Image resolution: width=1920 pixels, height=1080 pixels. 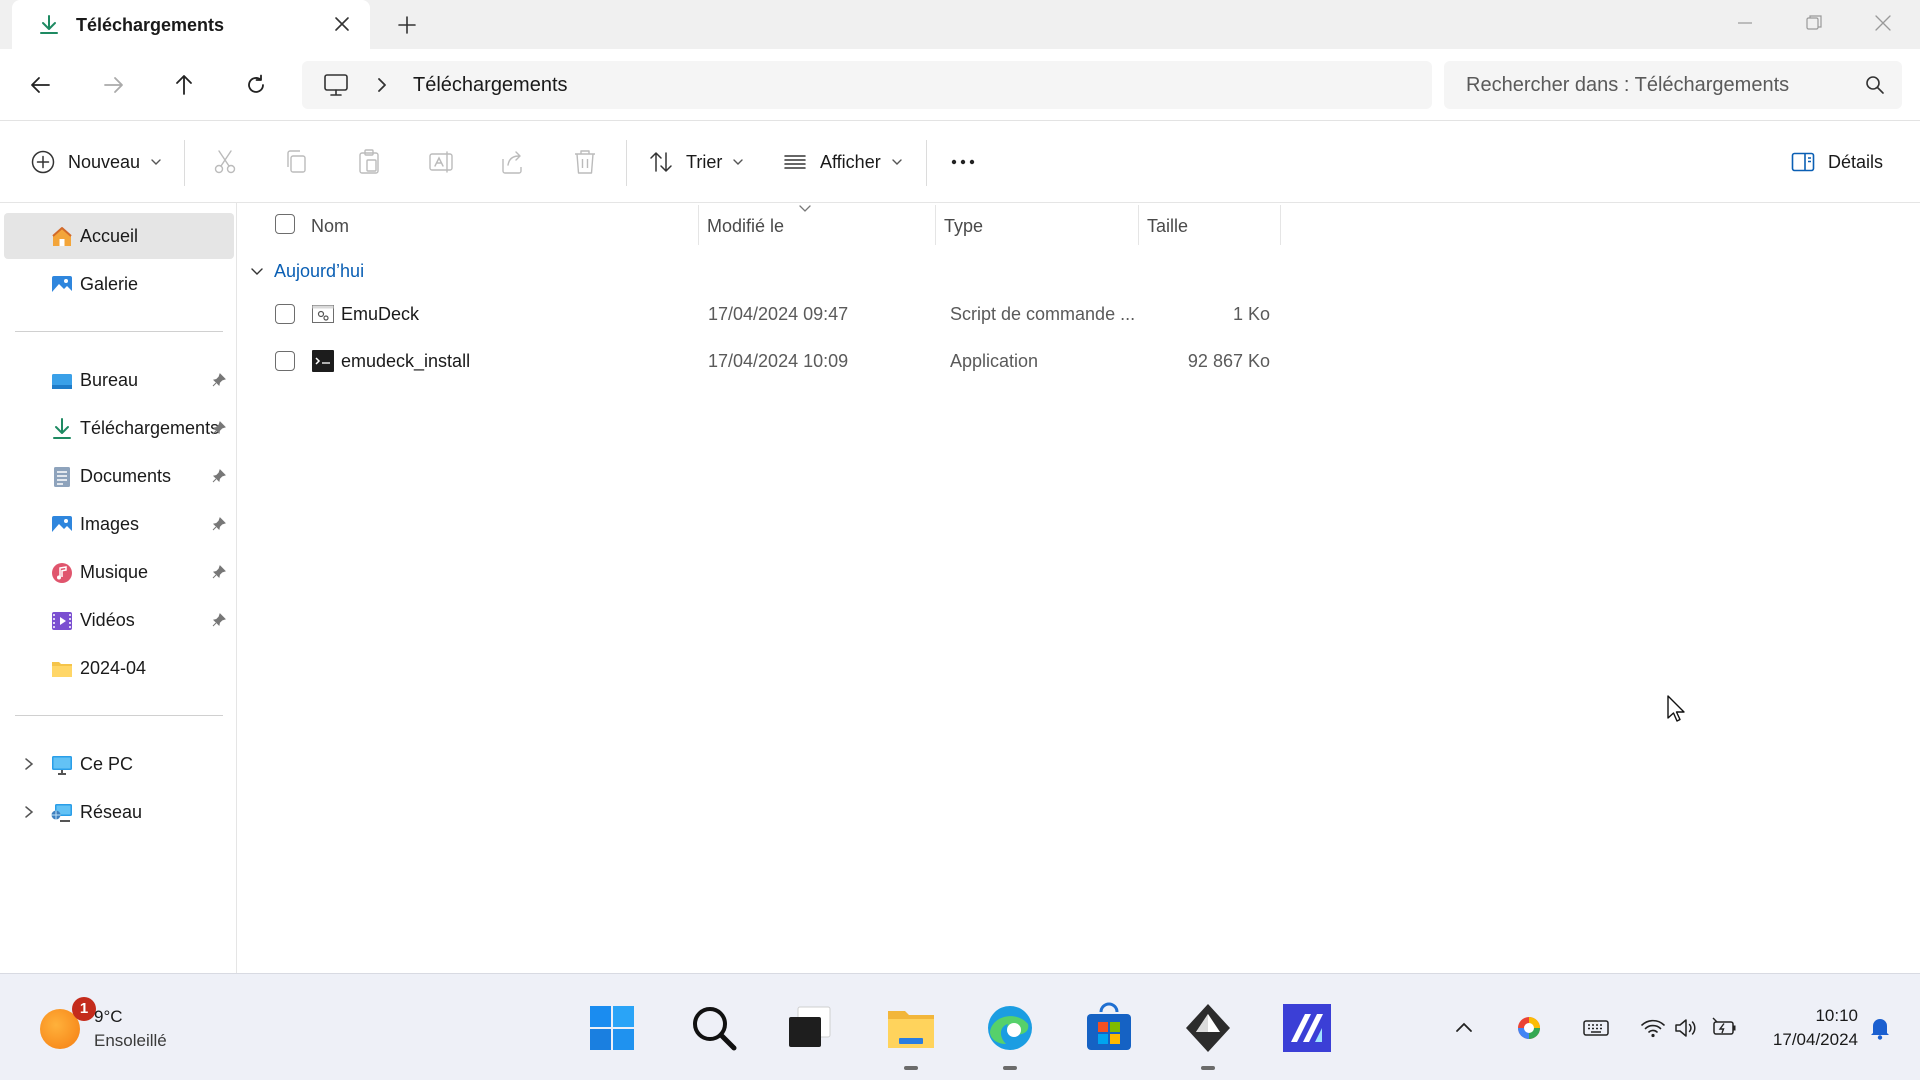 What do you see at coordinates (963, 162) in the screenshot?
I see `more-options-icon` at bounding box center [963, 162].